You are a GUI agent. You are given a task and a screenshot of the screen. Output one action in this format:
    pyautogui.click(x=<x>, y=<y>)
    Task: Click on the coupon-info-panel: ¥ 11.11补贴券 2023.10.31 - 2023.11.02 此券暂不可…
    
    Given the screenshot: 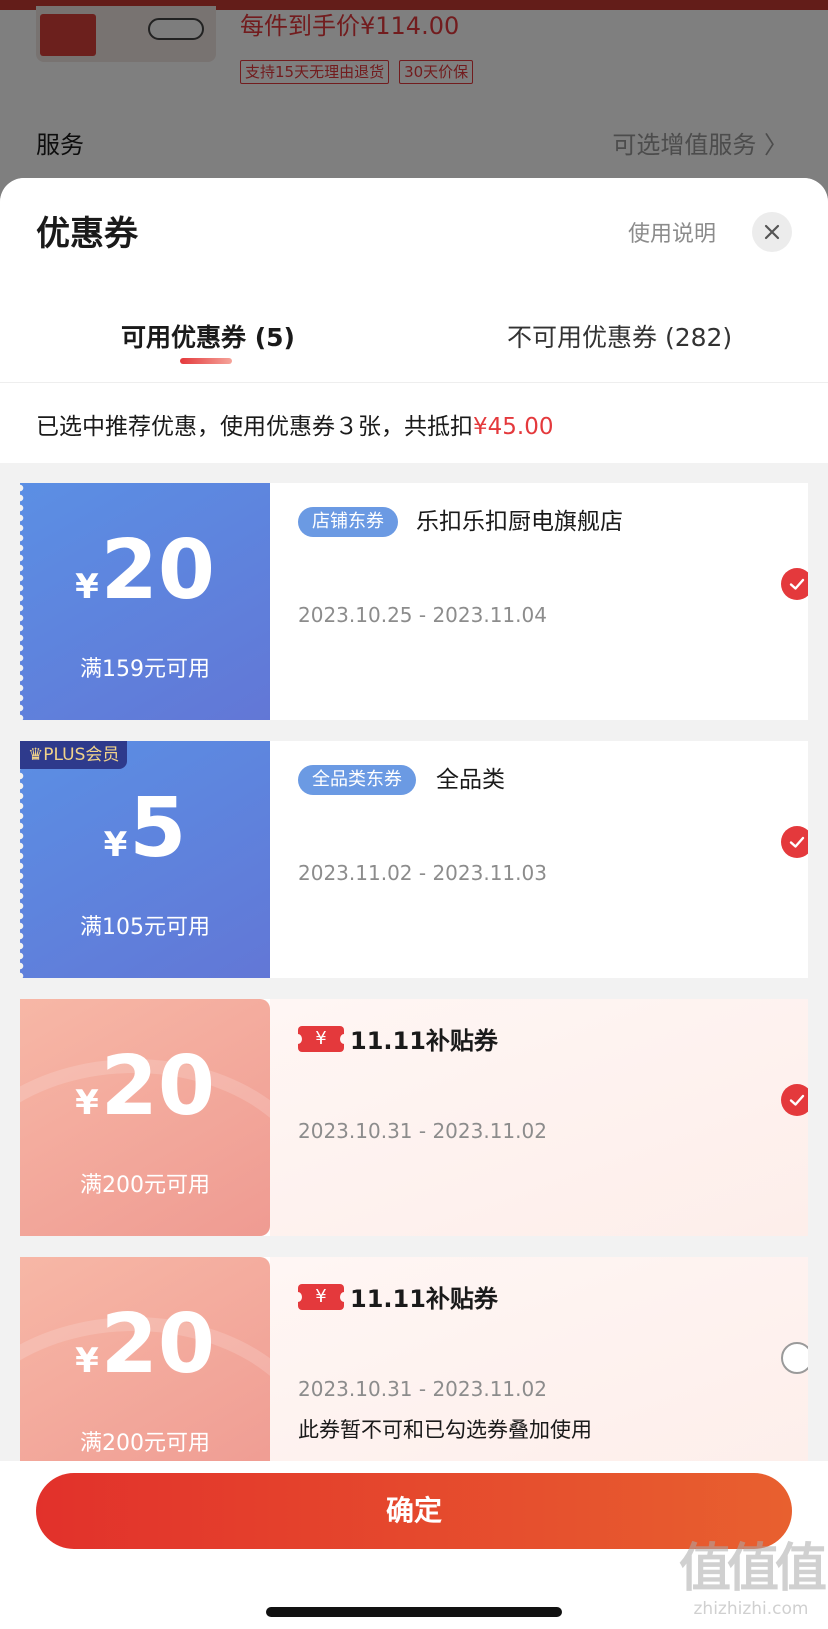 What is the action you would take?
    pyautogui.click(x=539, y=1375)
    